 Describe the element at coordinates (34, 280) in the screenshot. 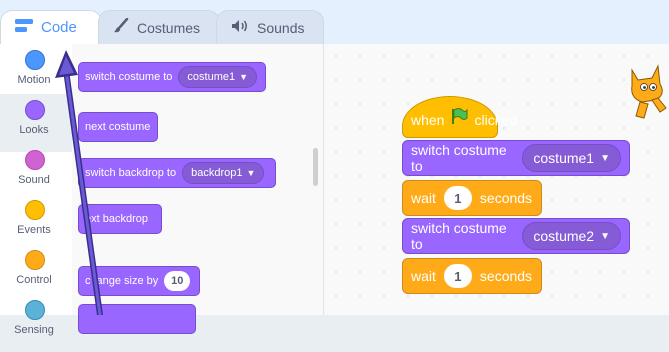

I see `category-label: Control` at that location.